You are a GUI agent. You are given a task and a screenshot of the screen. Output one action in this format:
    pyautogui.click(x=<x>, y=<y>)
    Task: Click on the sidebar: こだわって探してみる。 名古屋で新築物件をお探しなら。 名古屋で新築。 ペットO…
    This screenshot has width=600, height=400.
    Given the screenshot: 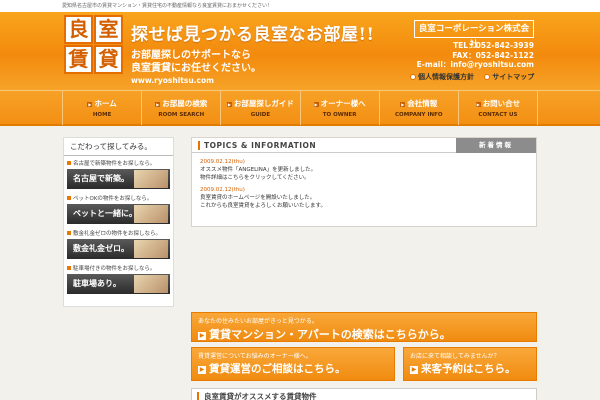 What is the action you would take?
    pyautogui.click(x=118, y=222)
    